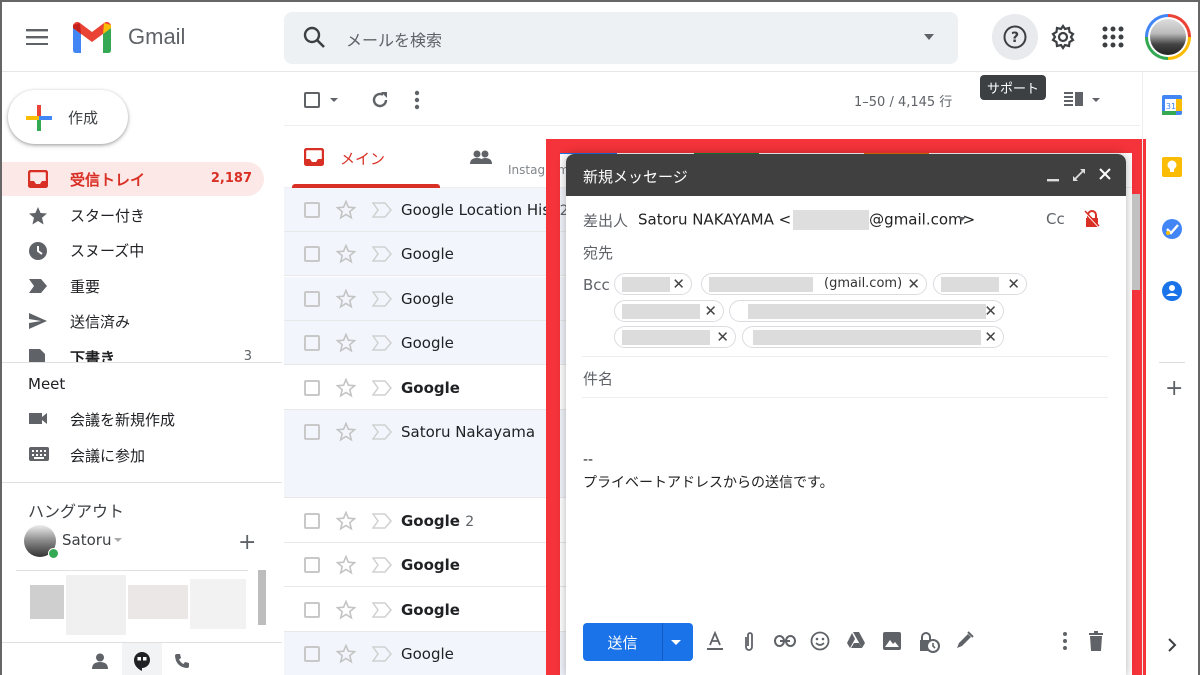 This screenshot has width=1200, height=675. Describe the element at coordinates (133, 321) in the screenshot. I see `sidebar-item-sent: 送信済み` at that location.